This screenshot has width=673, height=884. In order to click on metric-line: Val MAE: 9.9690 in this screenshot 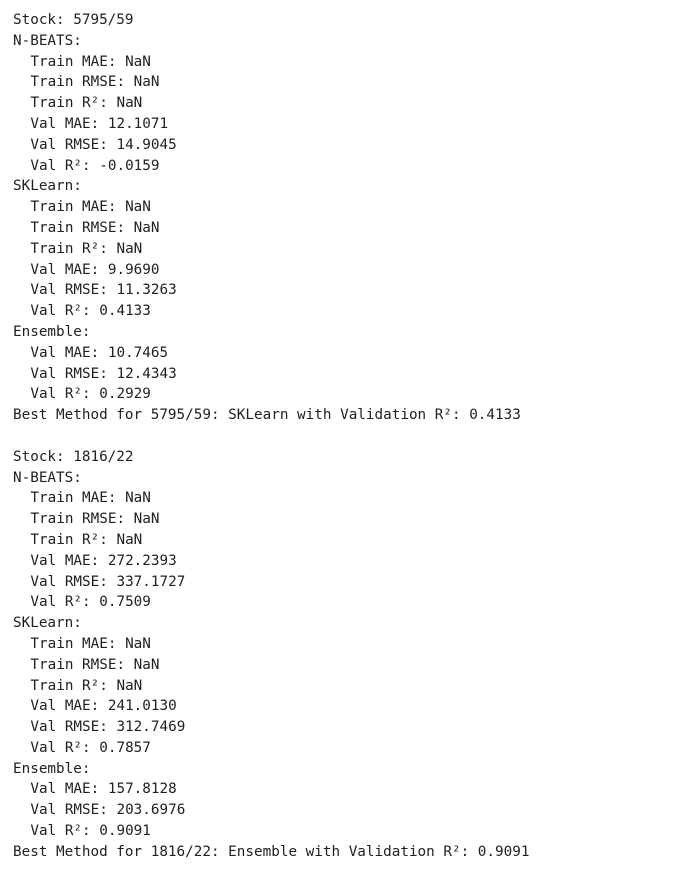, I will do `click(95, 269)`.